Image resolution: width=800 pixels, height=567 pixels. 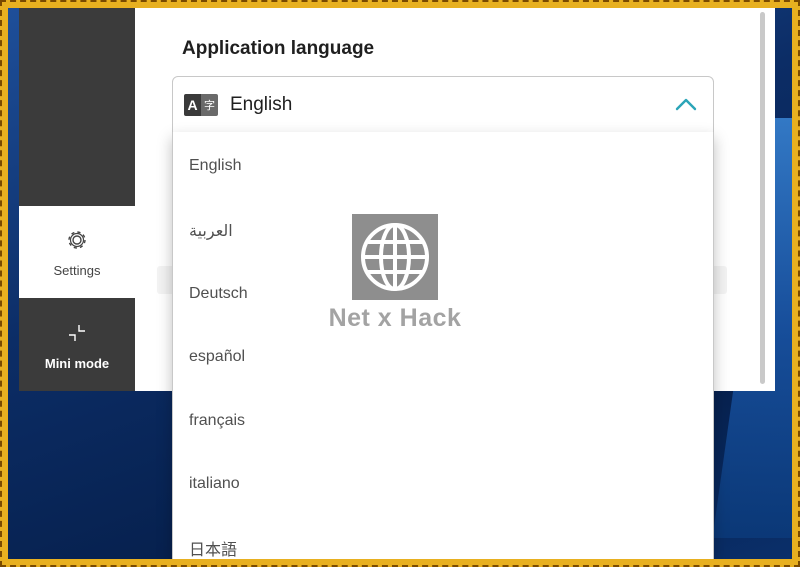 What do you see at coordinates (395, 257) in the screenshot?
I see `globe-icon` at bounding box center [395, 257].